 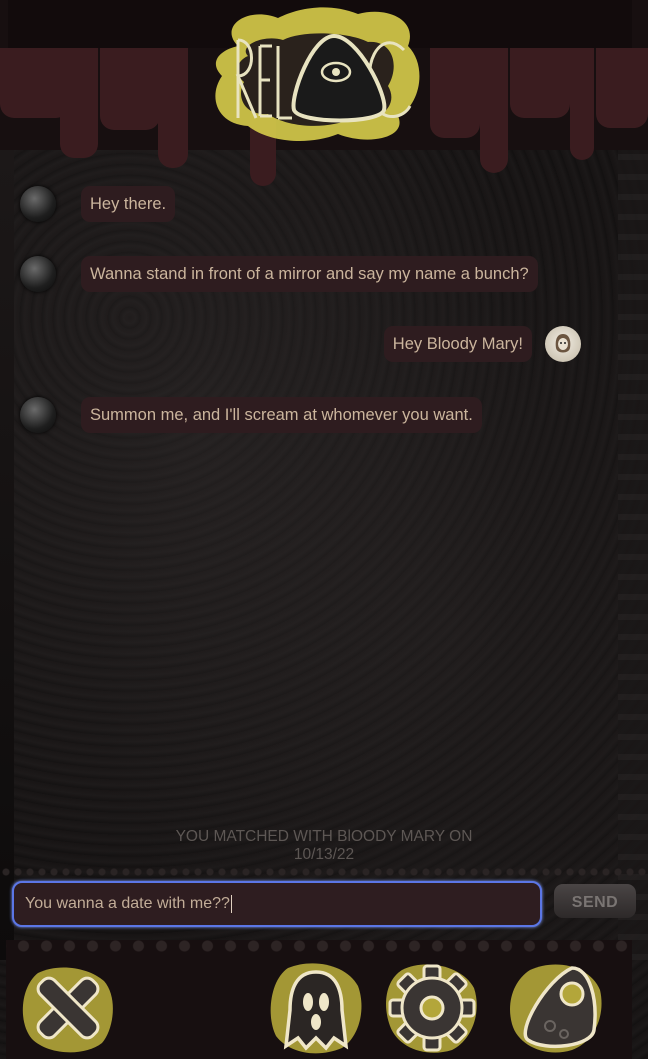 I want to click on profile-button, so click(x=316, y=1008).